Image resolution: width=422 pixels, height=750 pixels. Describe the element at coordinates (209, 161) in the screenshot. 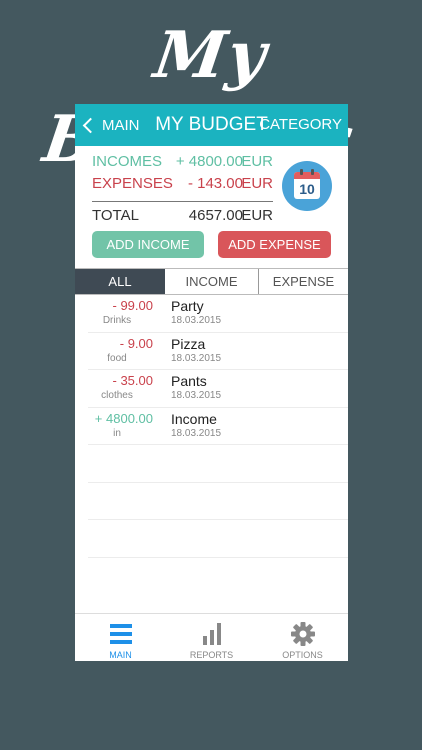

I see `incomes-value: + 4800.00` at that location.